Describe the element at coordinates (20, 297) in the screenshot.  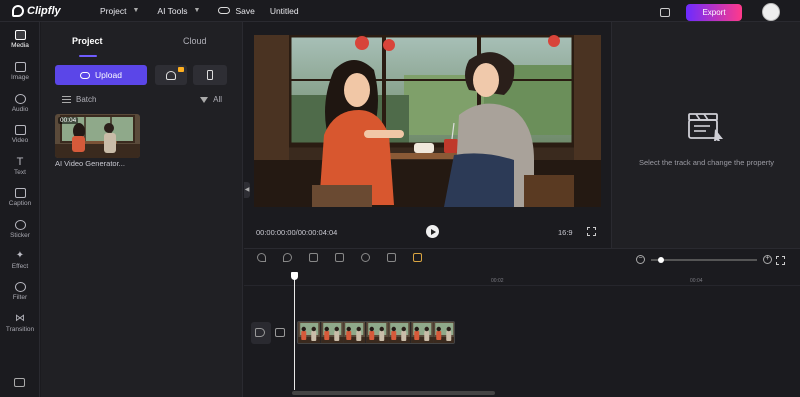
I see `rail-item-label: Filter` at that location.